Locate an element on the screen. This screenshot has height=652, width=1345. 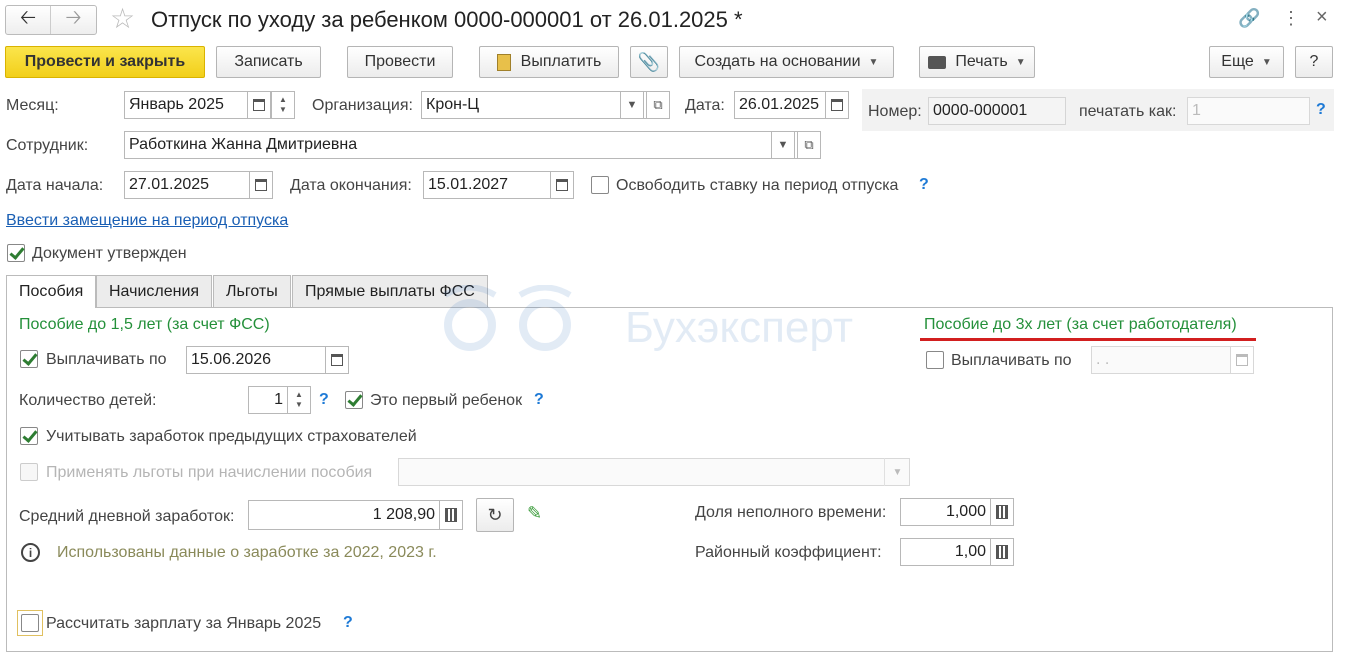
open-form-icon: ⧉ is located at coordinates (658, 104).